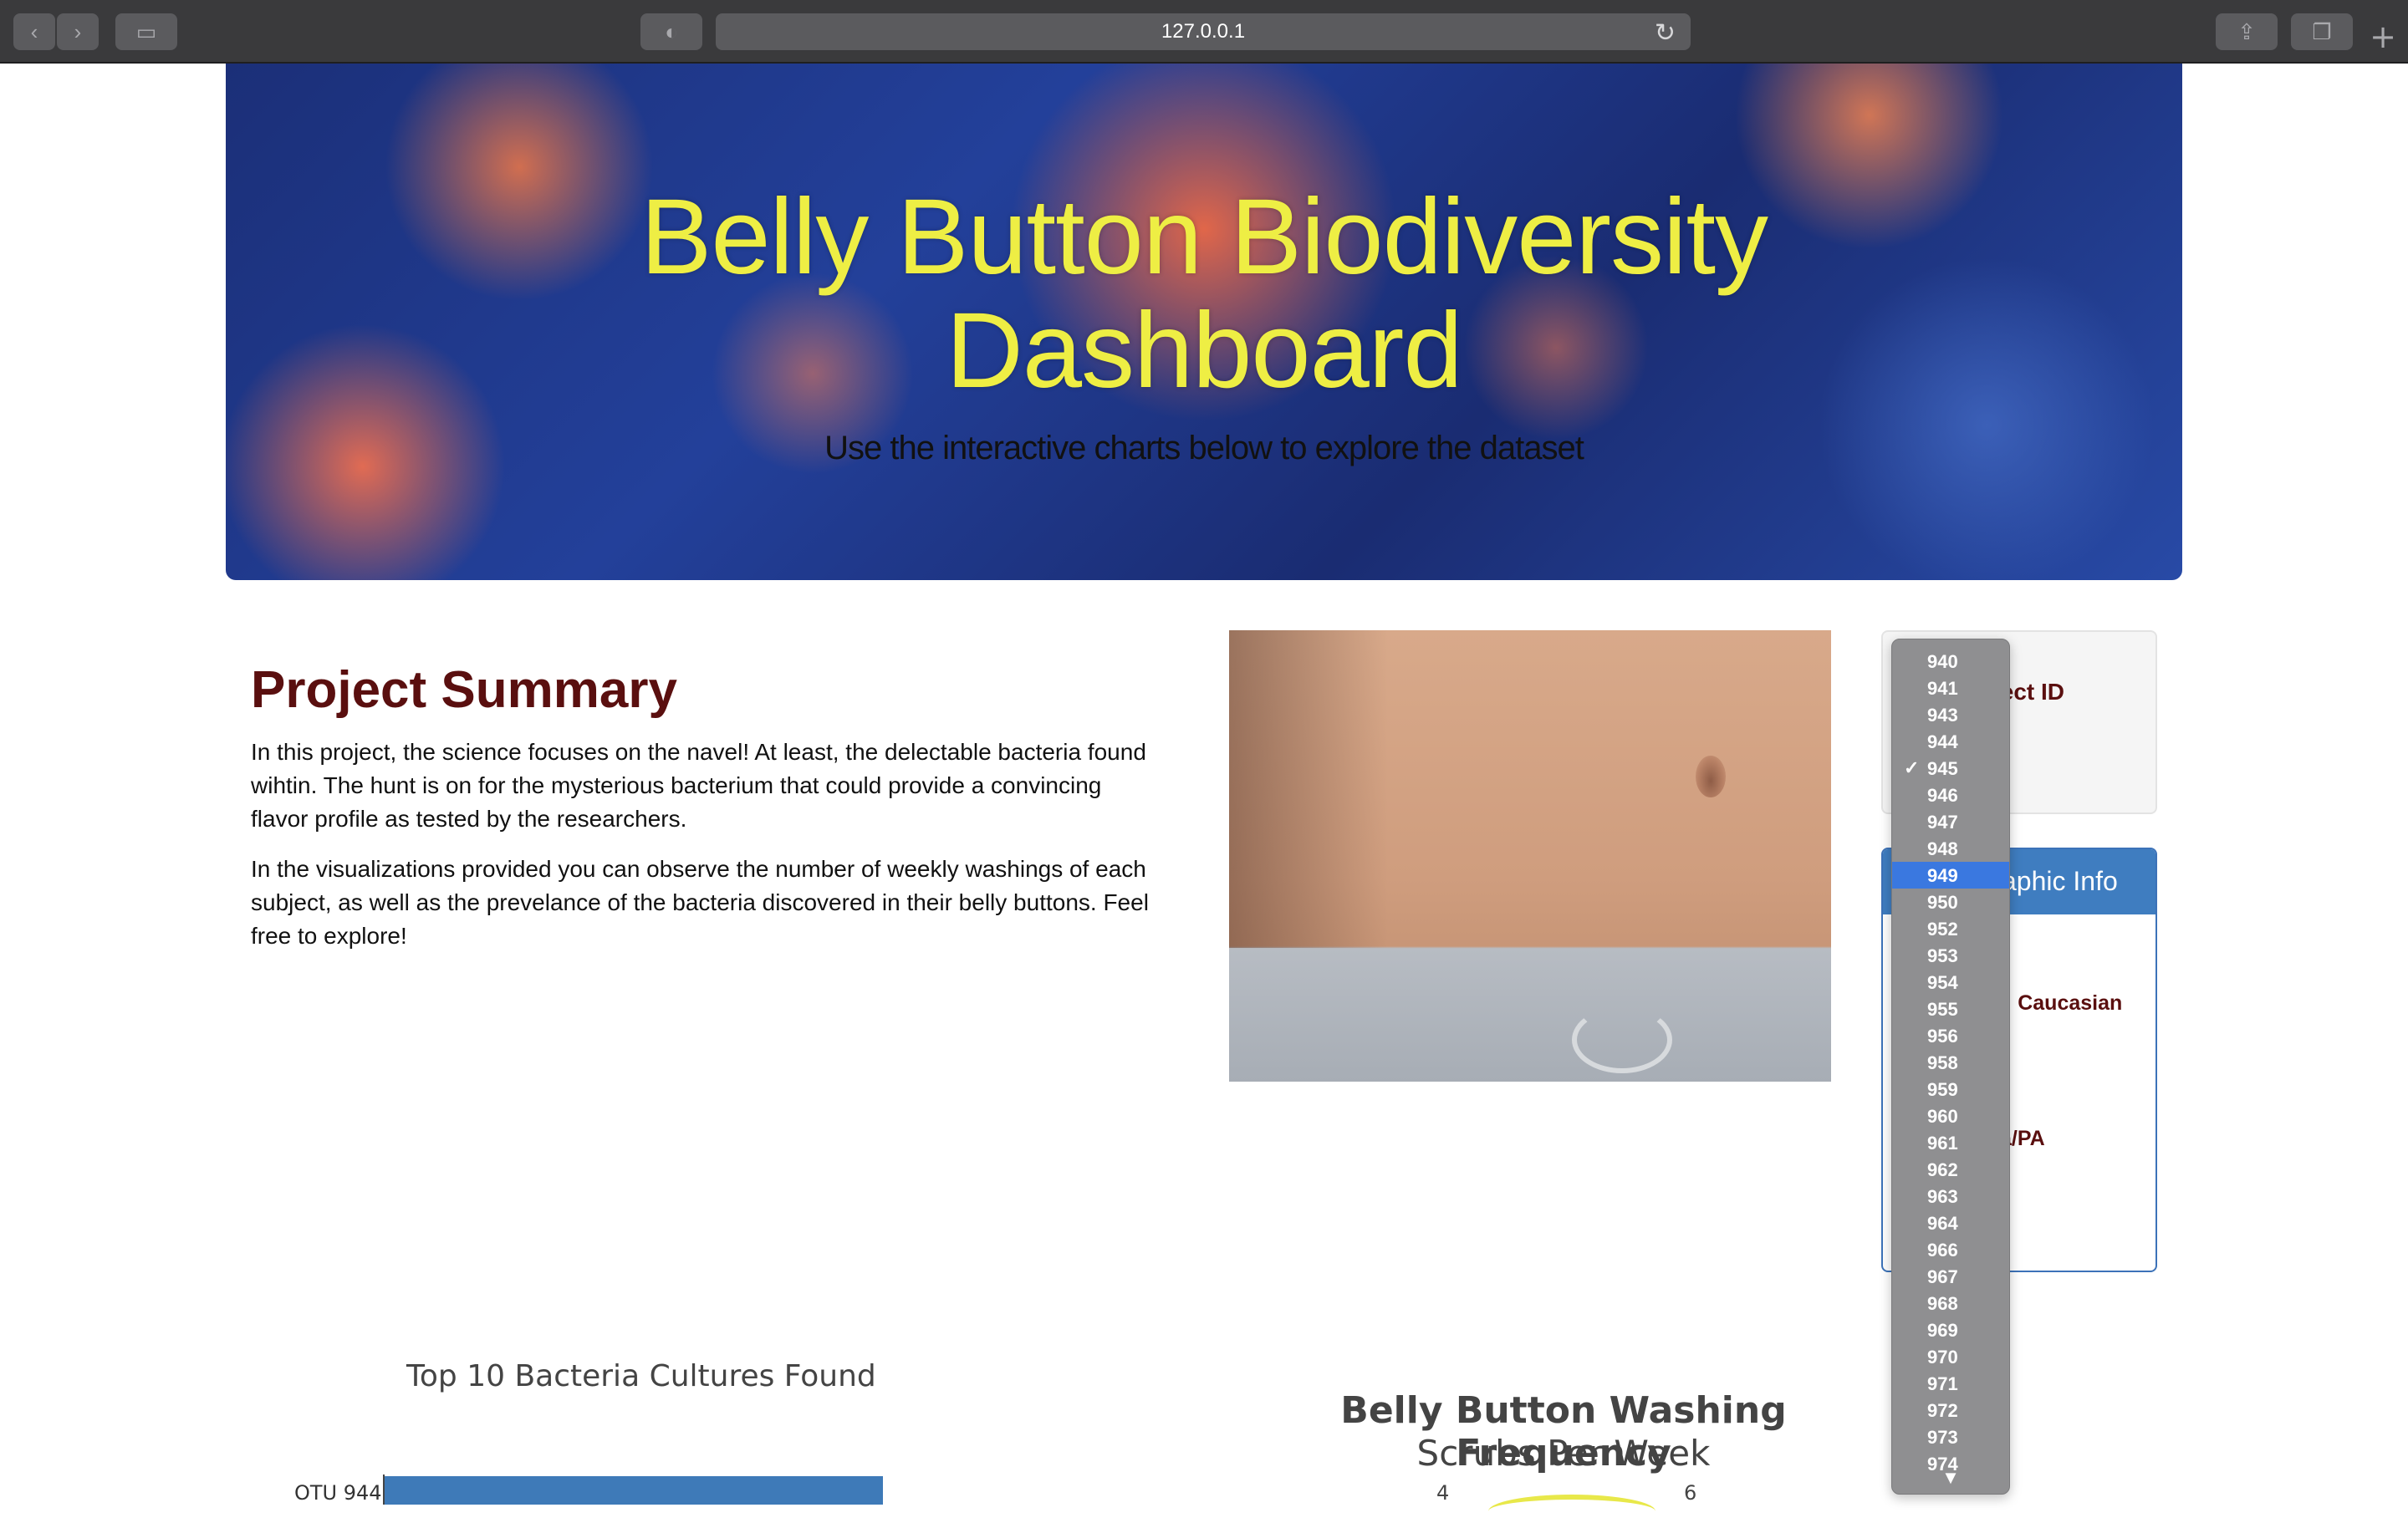 This screenshot has height=1528, width=2408. I want to click on dropdown-option: 940, so click(1951, 661).